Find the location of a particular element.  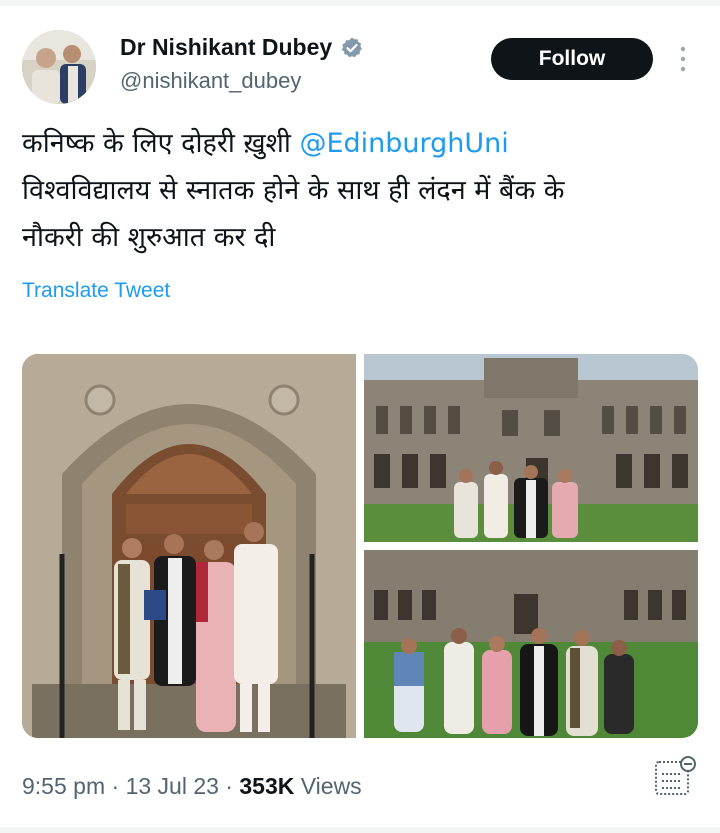

photo-courtyard-top is located at coordinates (531, 448).